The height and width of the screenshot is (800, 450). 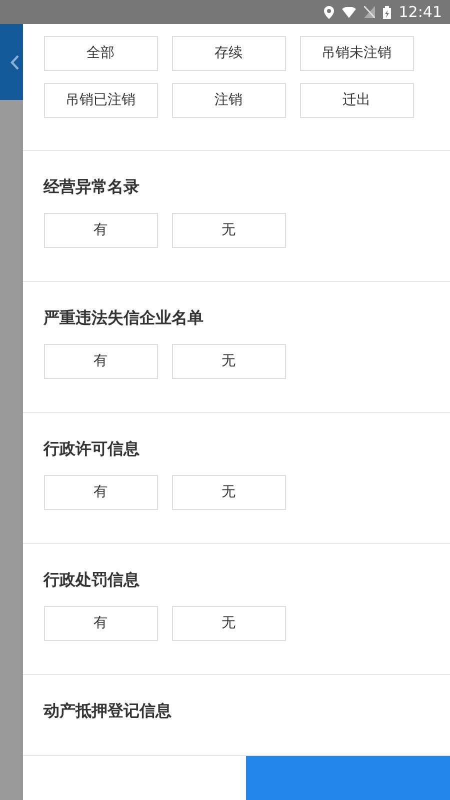 I want to click on section-title: 经营异常名录, so click(x=92, y=186).